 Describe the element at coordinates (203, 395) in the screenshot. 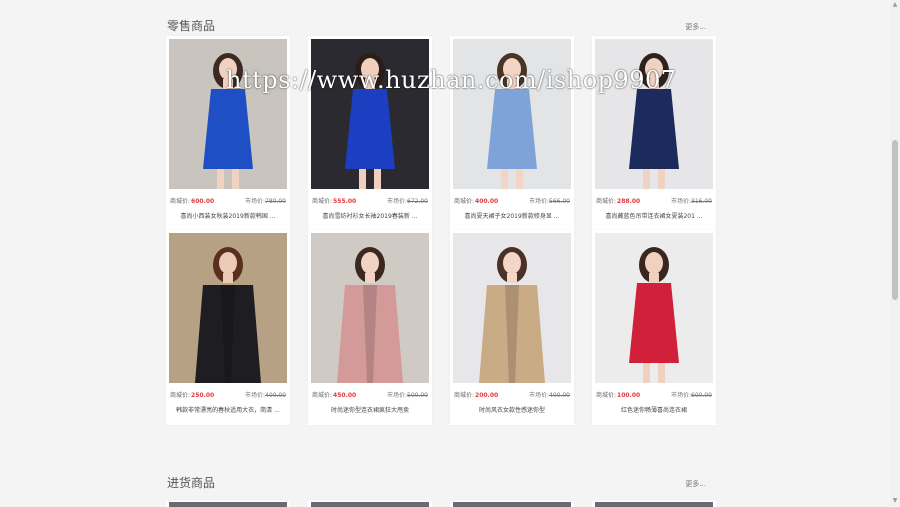

I see `shop-price: 250.00` at that location.